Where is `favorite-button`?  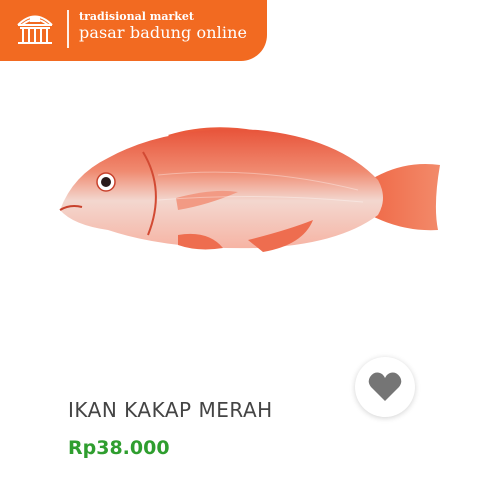 favorite-button is located at coordinates (385, 387).